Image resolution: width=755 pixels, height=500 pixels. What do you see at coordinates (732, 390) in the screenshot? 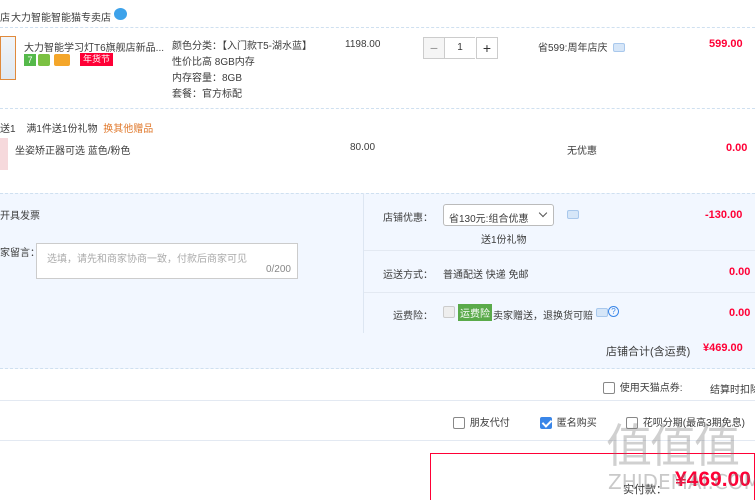
I see `settle-note: 结算时扣除` at bounding box center [732, 390].